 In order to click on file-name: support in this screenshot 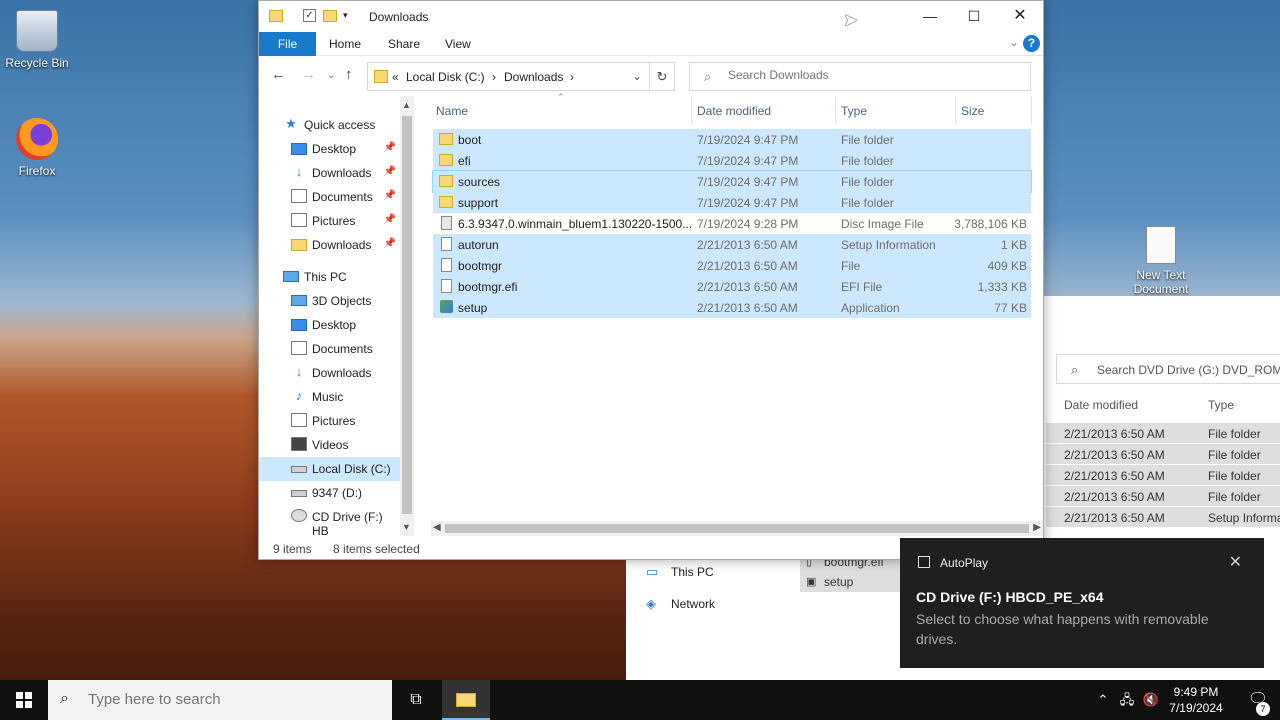, I will do `click(478, 203)`.